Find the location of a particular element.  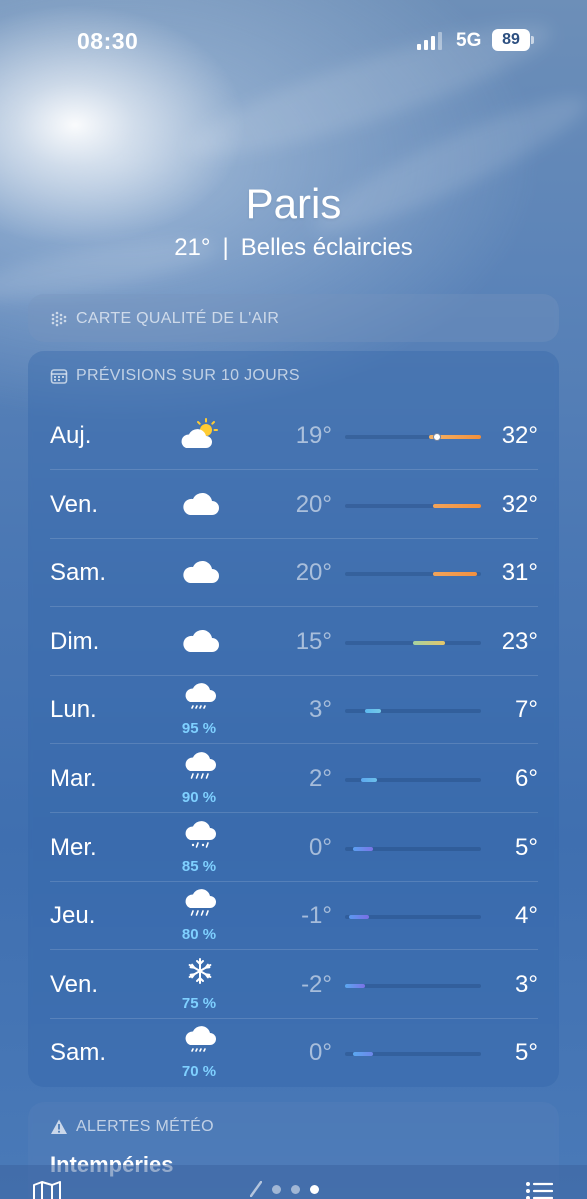

status-time: 08:30 is located at coordinates (108, 41).